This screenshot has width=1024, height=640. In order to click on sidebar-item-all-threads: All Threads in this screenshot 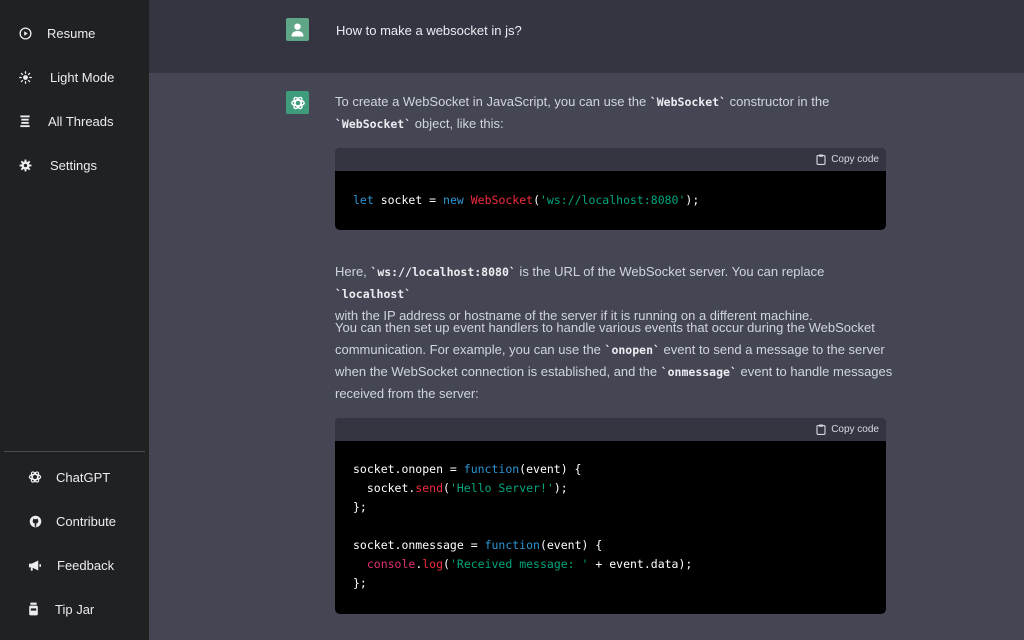, I will do `click(74, 121)`.